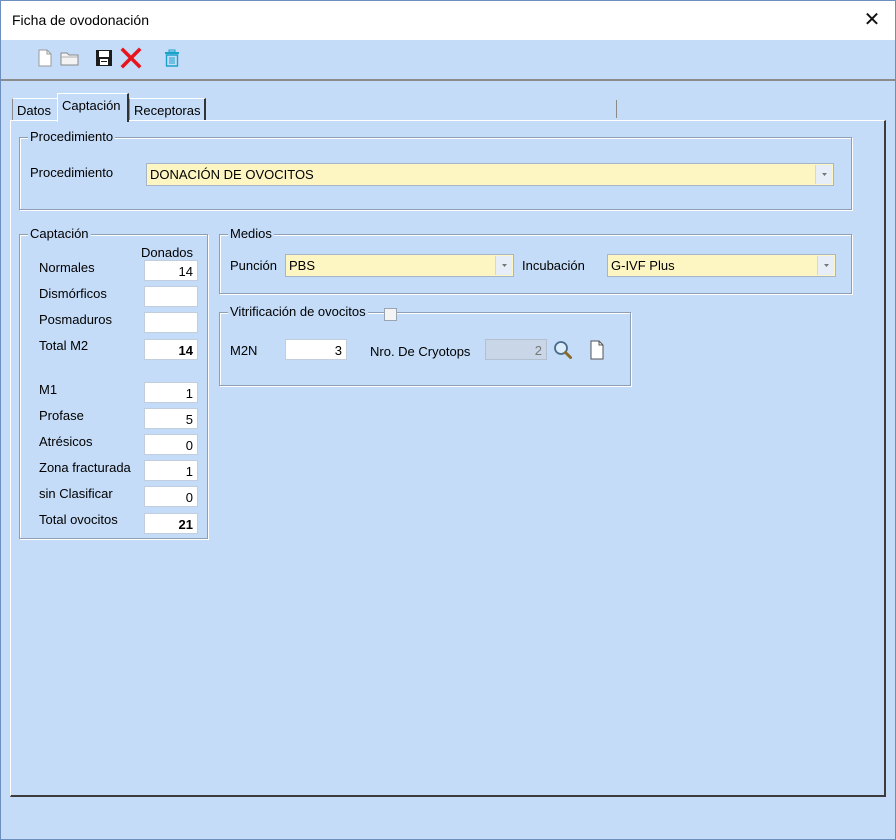 This screenshot has height=840, width=896. I want to click on posmaduros-label: Posmaduros, so click(75, 319).